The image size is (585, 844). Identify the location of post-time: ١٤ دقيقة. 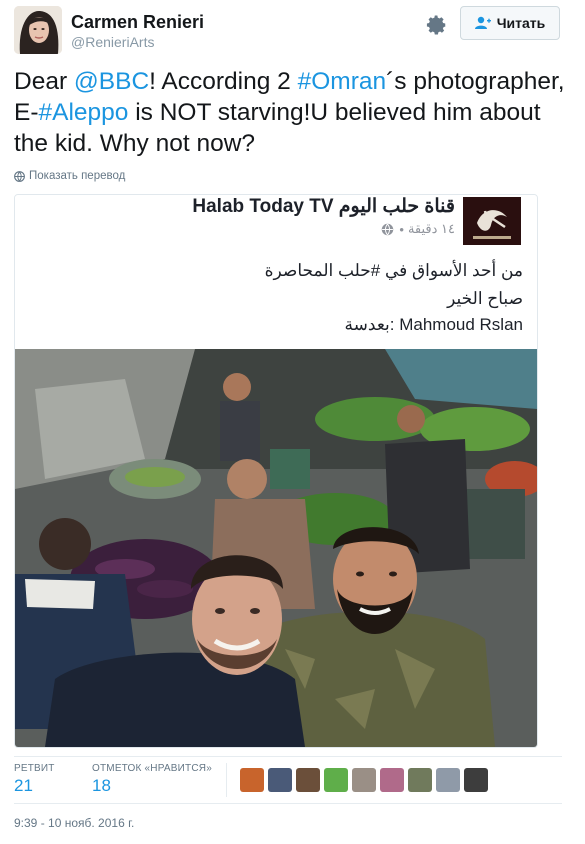
(431, 228).